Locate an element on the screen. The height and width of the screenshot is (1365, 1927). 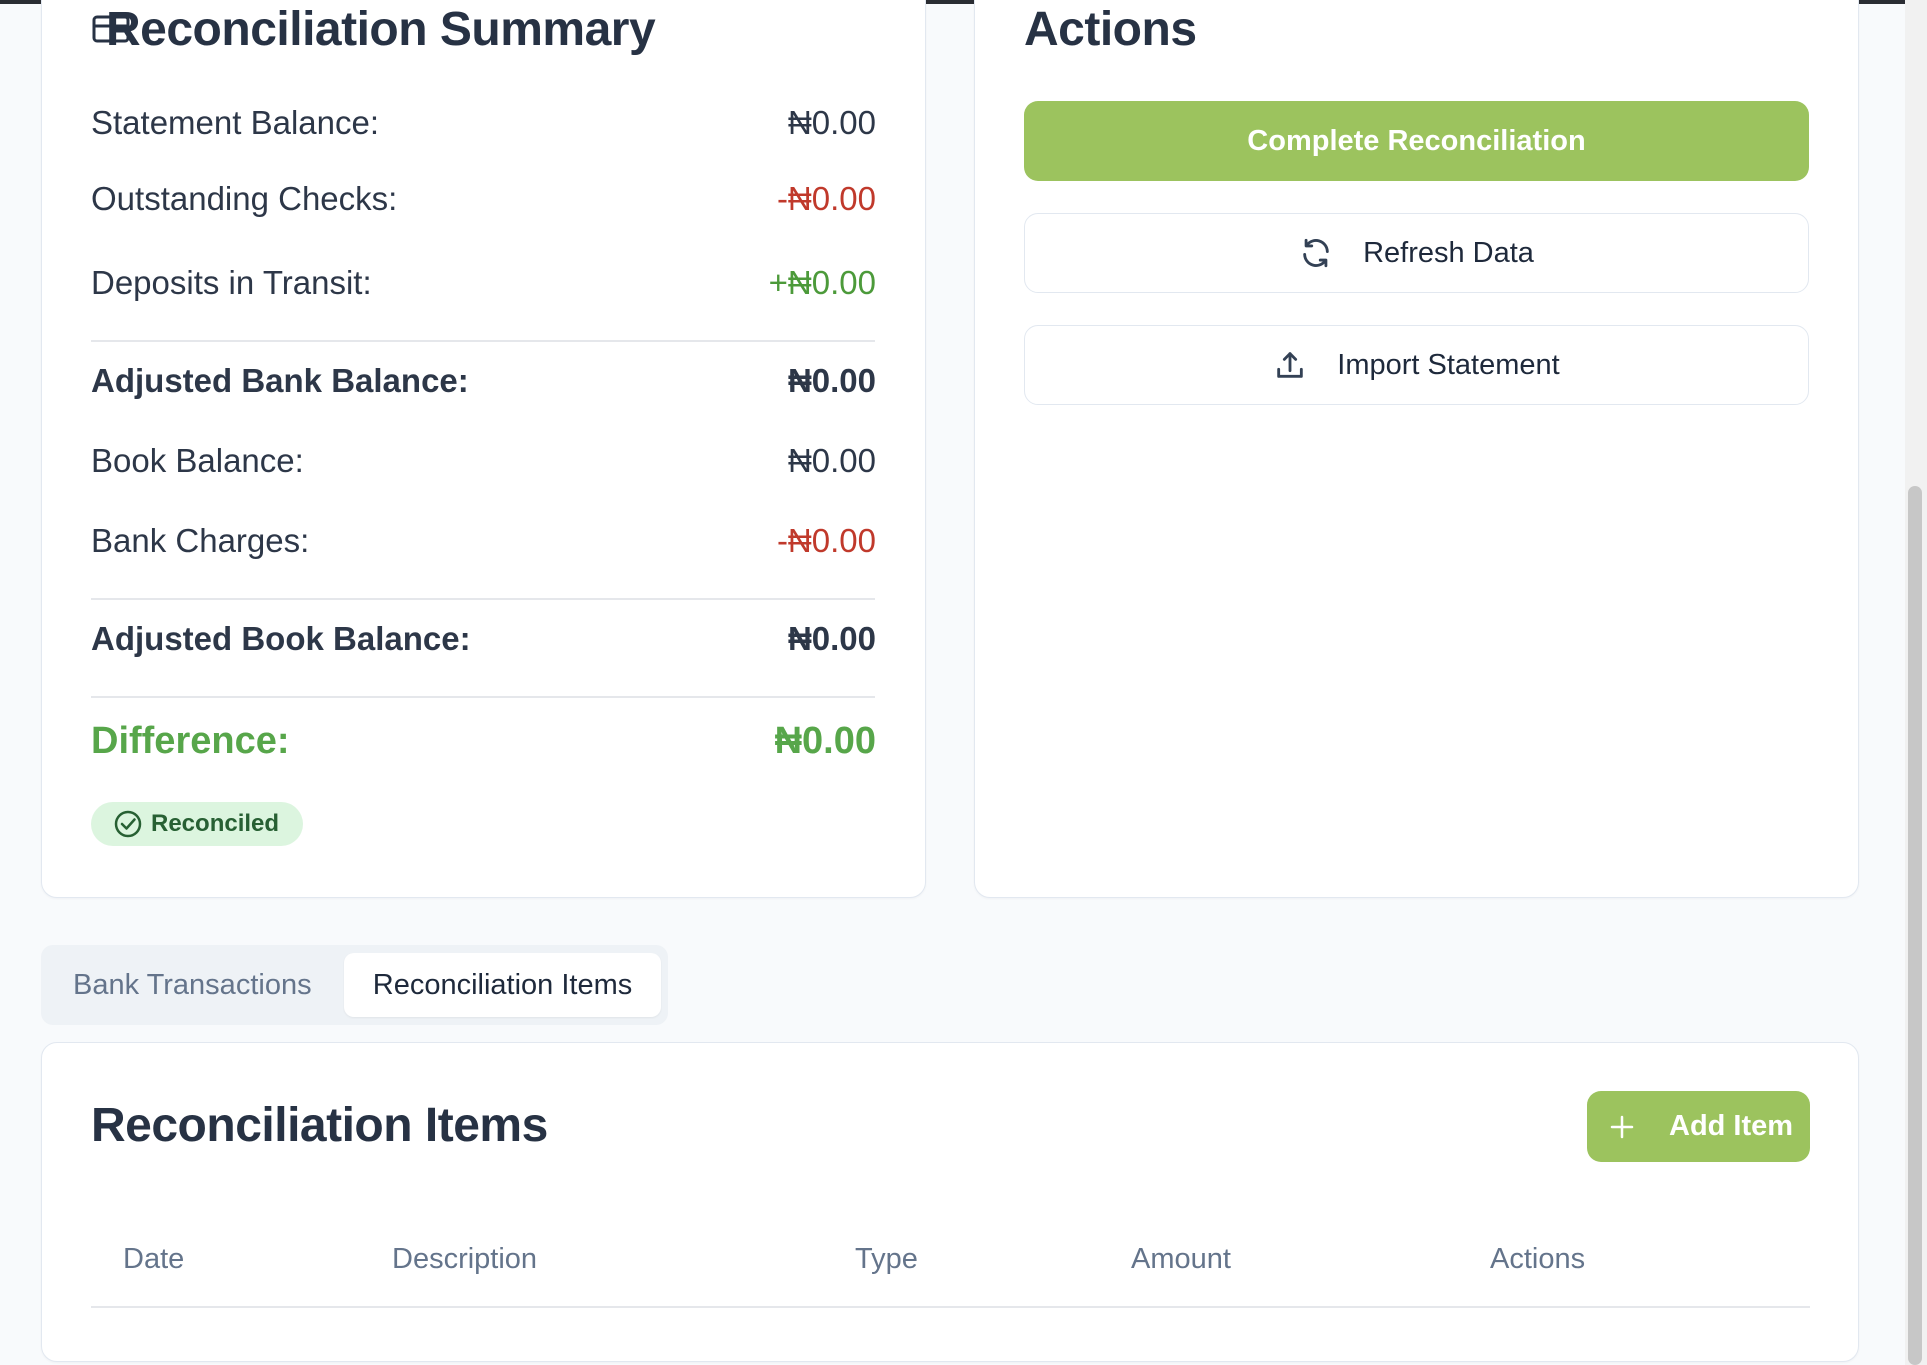
book-balance-value: ₦0.00 is located at coordinates (831, 460).